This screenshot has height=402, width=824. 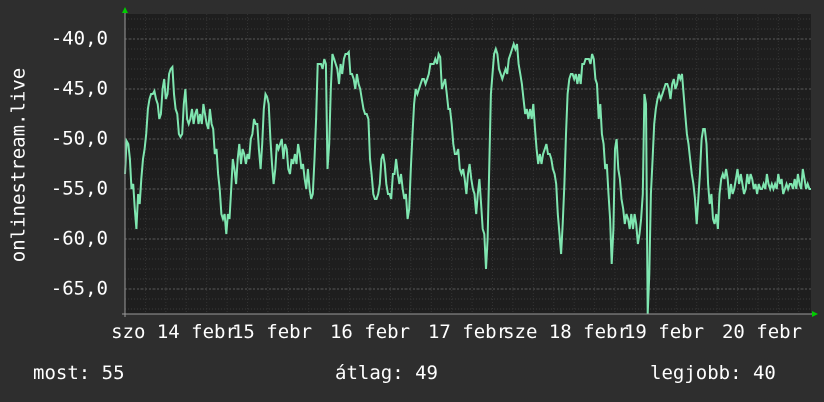 What do you see at coordinates (19, 165) in the screenshot?
I see `y-axis-label: onlinestream.live` at bounding box center [19, 165].